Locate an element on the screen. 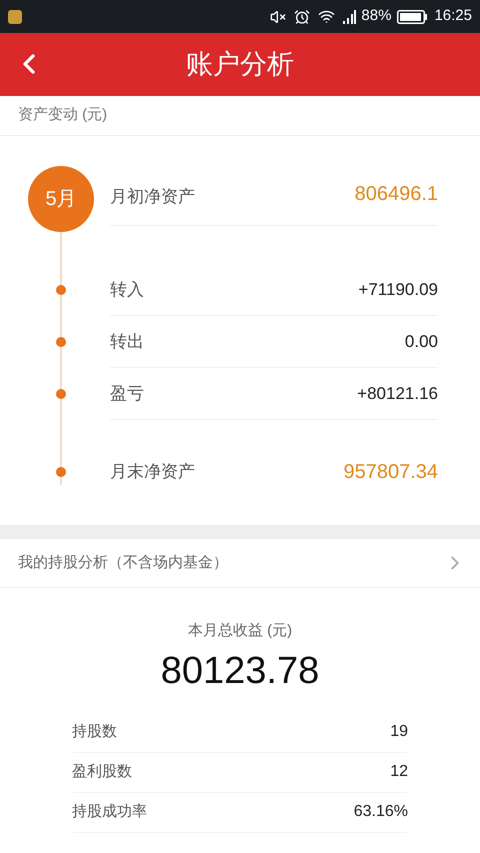 Image resolution: width=480 pixels, height=853 pixels. row-value: 0.00 is located at coordinates (421, 341).